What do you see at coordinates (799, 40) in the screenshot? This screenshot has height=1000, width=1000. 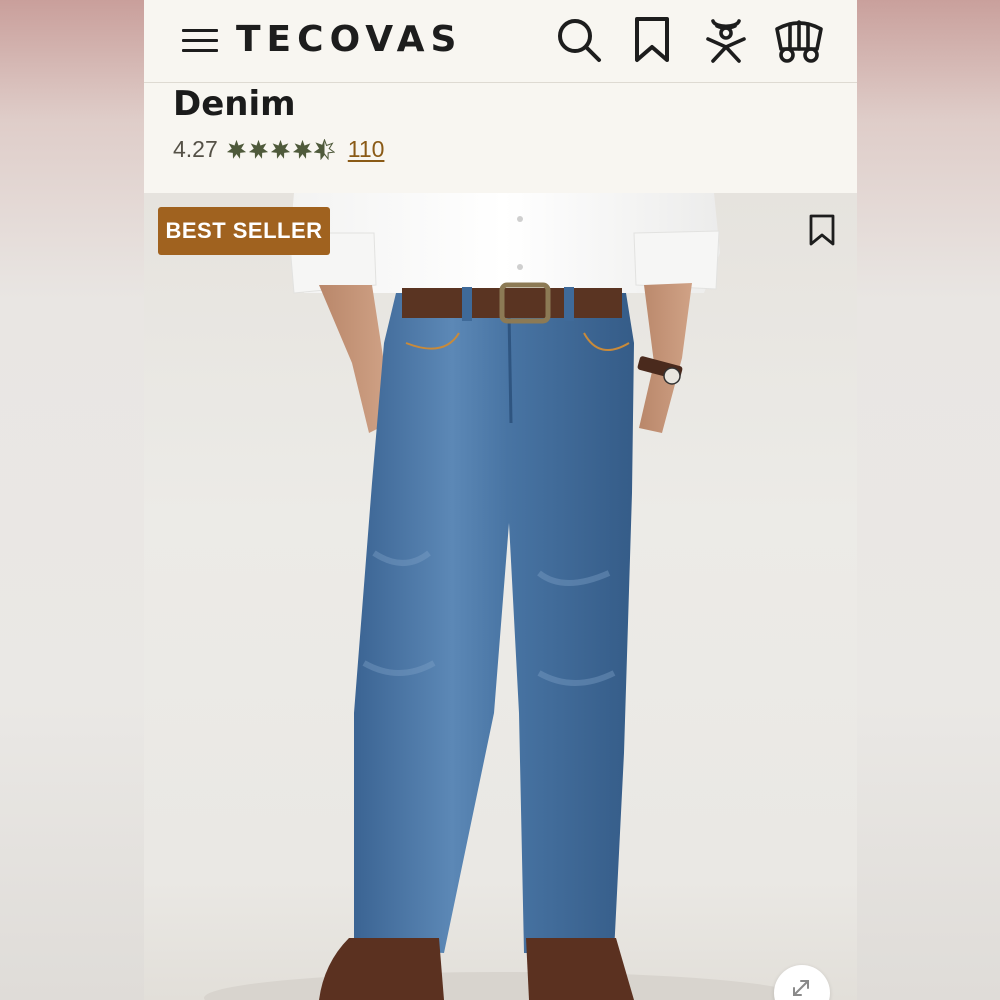 I see `cart-wagon-icon` at bounding box center [799, 40].